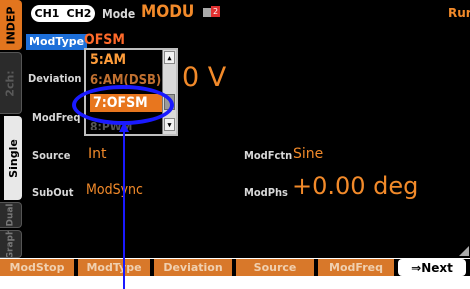 Image resolution: width=470 pixels, height=289 pixels. What do you see at coordinates (308, 154) in the screenshot?
I see `modfctn-value: Sine` at bounding box center [308, 154].